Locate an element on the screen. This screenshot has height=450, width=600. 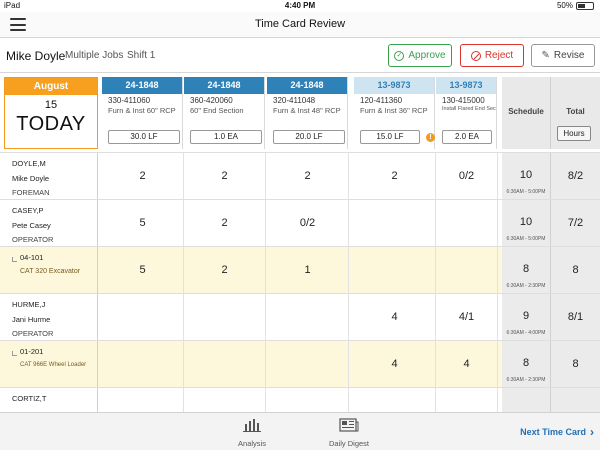
total-cell: 8/1 is located at coordinates (575, 317).